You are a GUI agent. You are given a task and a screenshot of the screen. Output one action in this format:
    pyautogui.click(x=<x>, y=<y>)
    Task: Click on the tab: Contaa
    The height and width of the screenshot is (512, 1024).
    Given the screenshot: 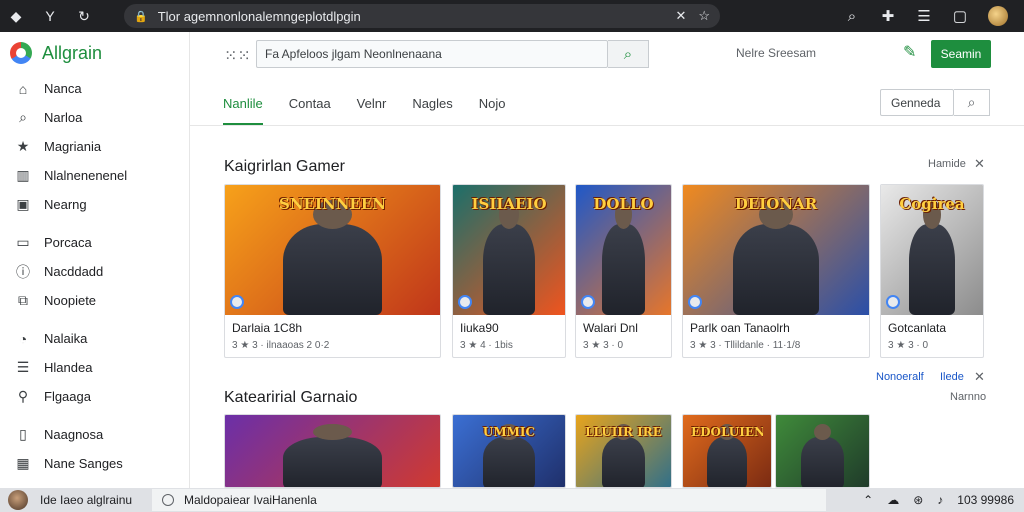 What is the action you would take?
    pyautogui.click(x=310, y=106)
    